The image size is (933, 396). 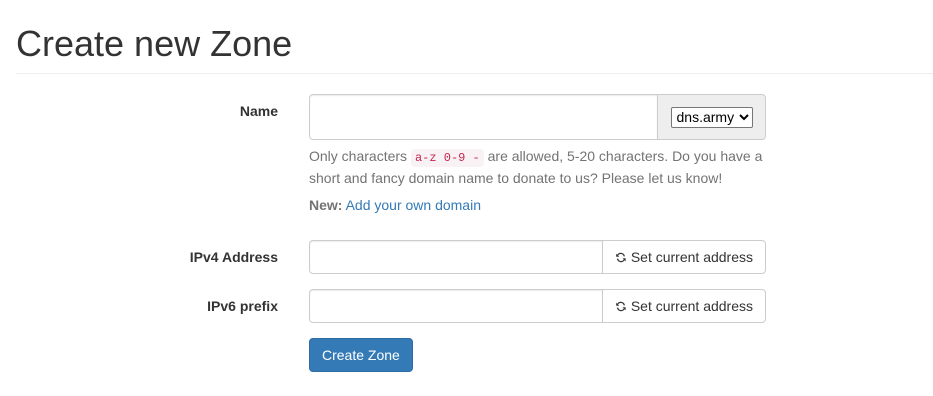 I want to click on name-label: Name, so click(x=258, y=111).